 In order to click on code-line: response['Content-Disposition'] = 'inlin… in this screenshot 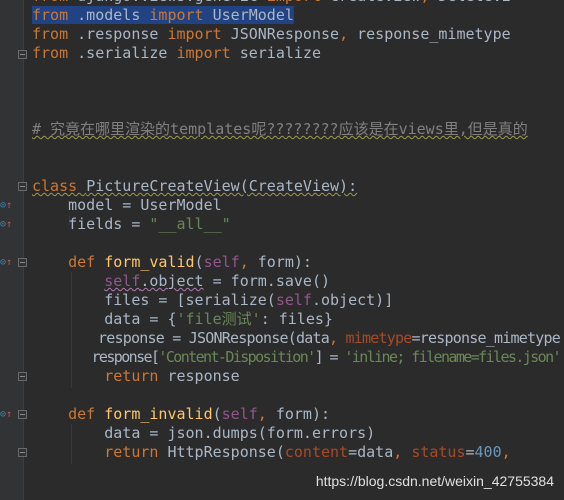, I will do `click(296, 357)`.